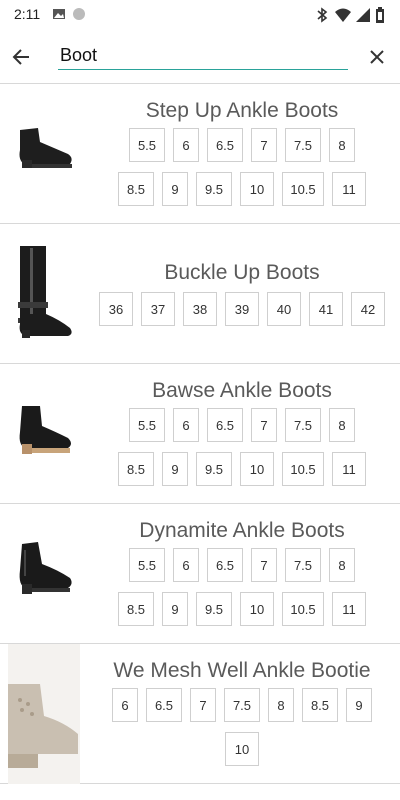 The height and width of the screenshot is (800, 400). I want to click on size-option: 39, so click(242, 309).